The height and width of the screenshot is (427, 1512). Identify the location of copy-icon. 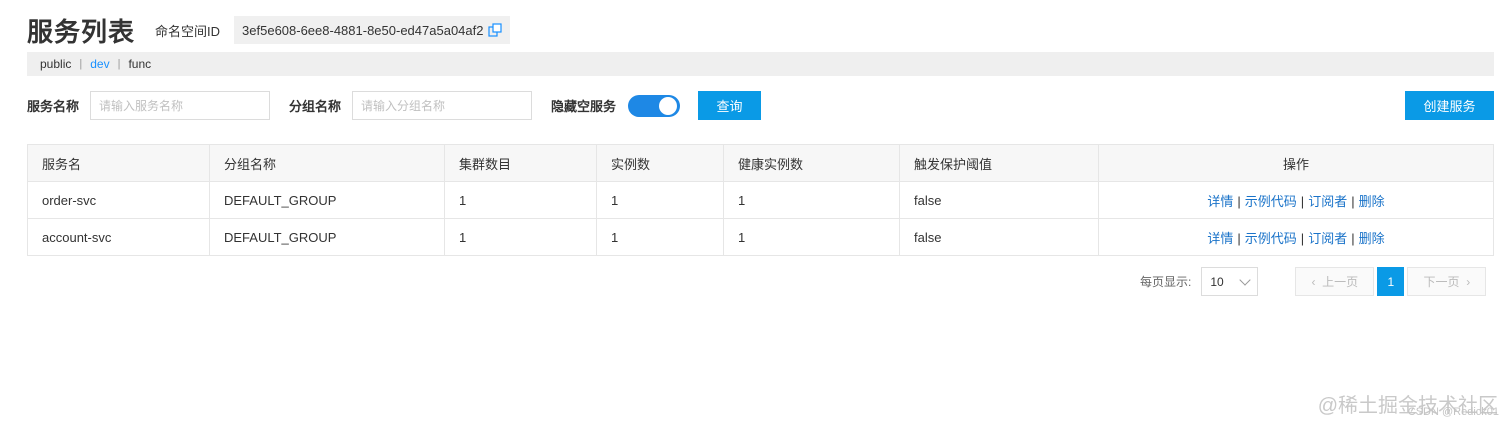
(495, 30).